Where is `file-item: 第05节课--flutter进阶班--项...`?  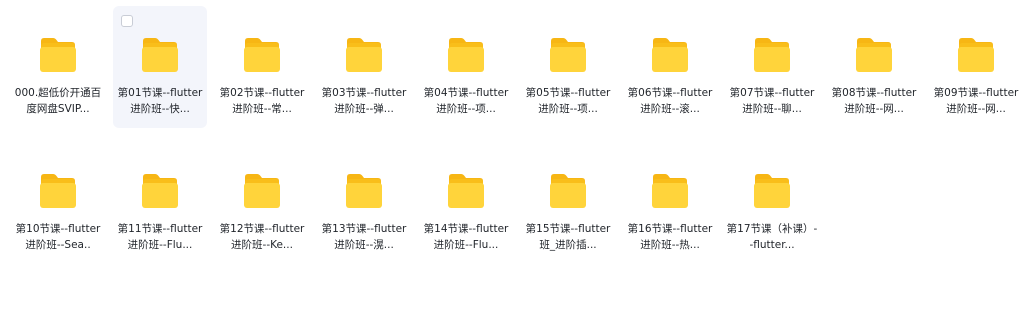
file-item: 第05节课--flutter进阶班--项... is located at coordinates (568, 67).